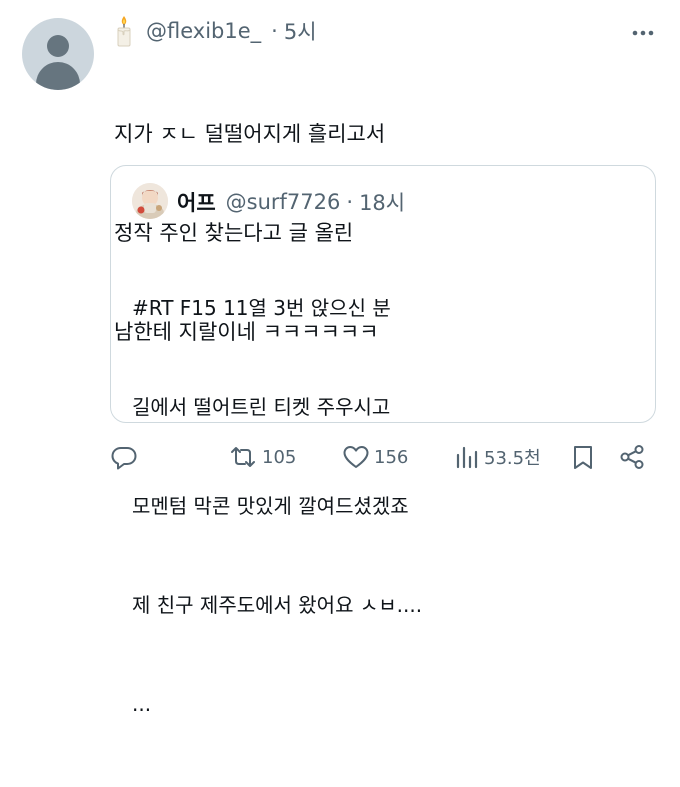  I want to click on like-count: 156, so click(391, 457).